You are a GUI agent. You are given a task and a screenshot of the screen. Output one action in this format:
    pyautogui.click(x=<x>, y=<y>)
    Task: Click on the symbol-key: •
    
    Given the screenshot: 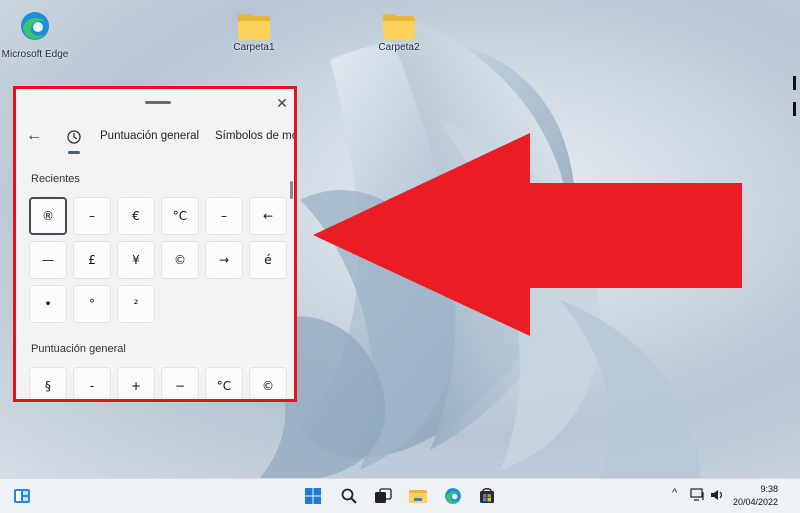 What is the action you would take?
    pyautogui.click(x=48, y=304)
    